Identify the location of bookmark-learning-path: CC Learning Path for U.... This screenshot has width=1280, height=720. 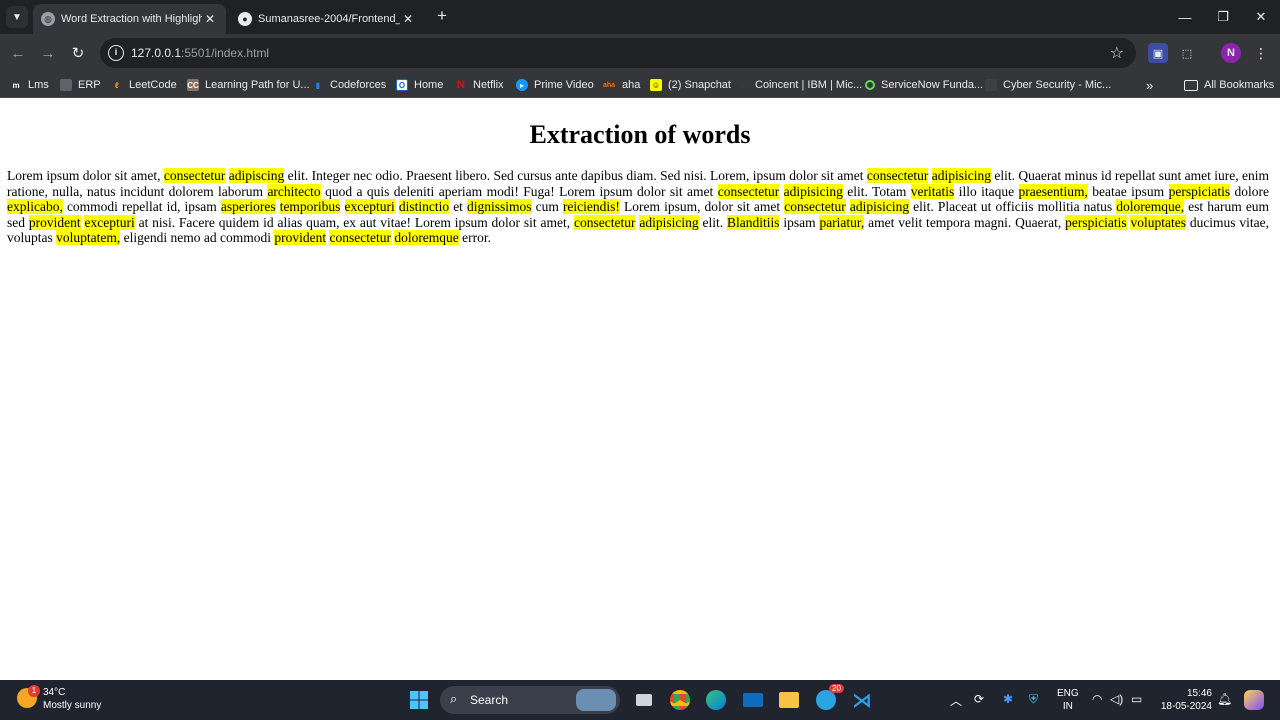
(248, 85).